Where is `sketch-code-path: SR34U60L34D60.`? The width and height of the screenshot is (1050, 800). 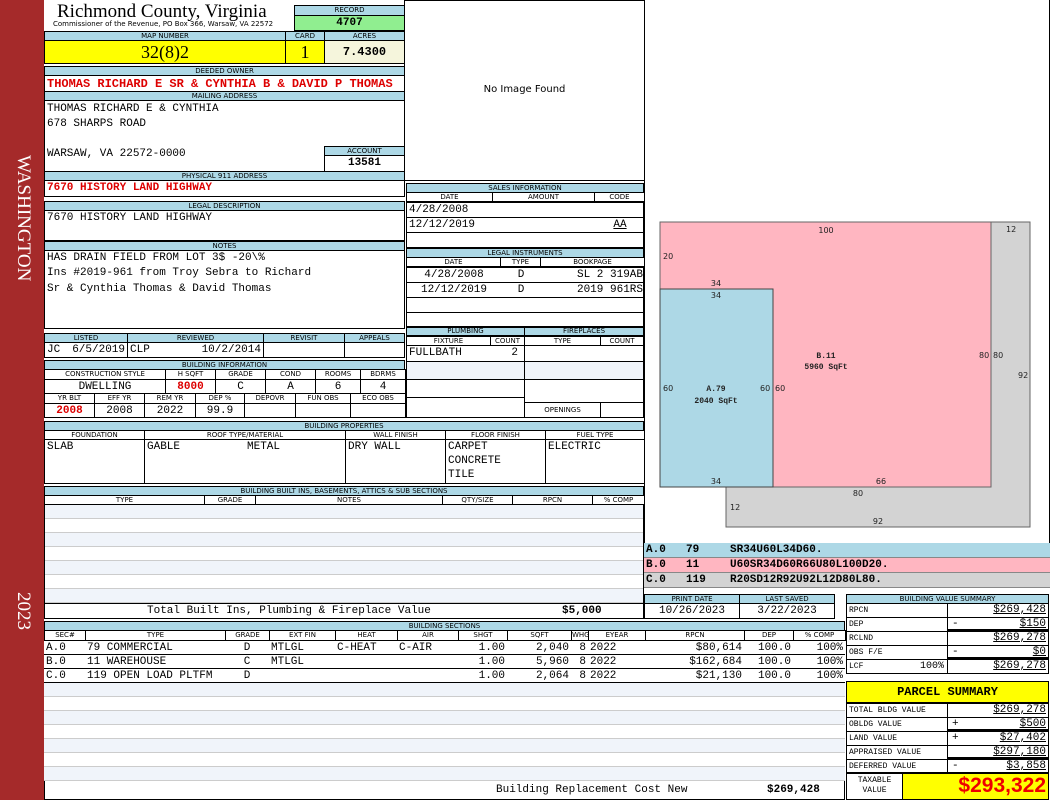
sketch-code-path: SR34U60L34D60. is located at coordinates (776, 550).